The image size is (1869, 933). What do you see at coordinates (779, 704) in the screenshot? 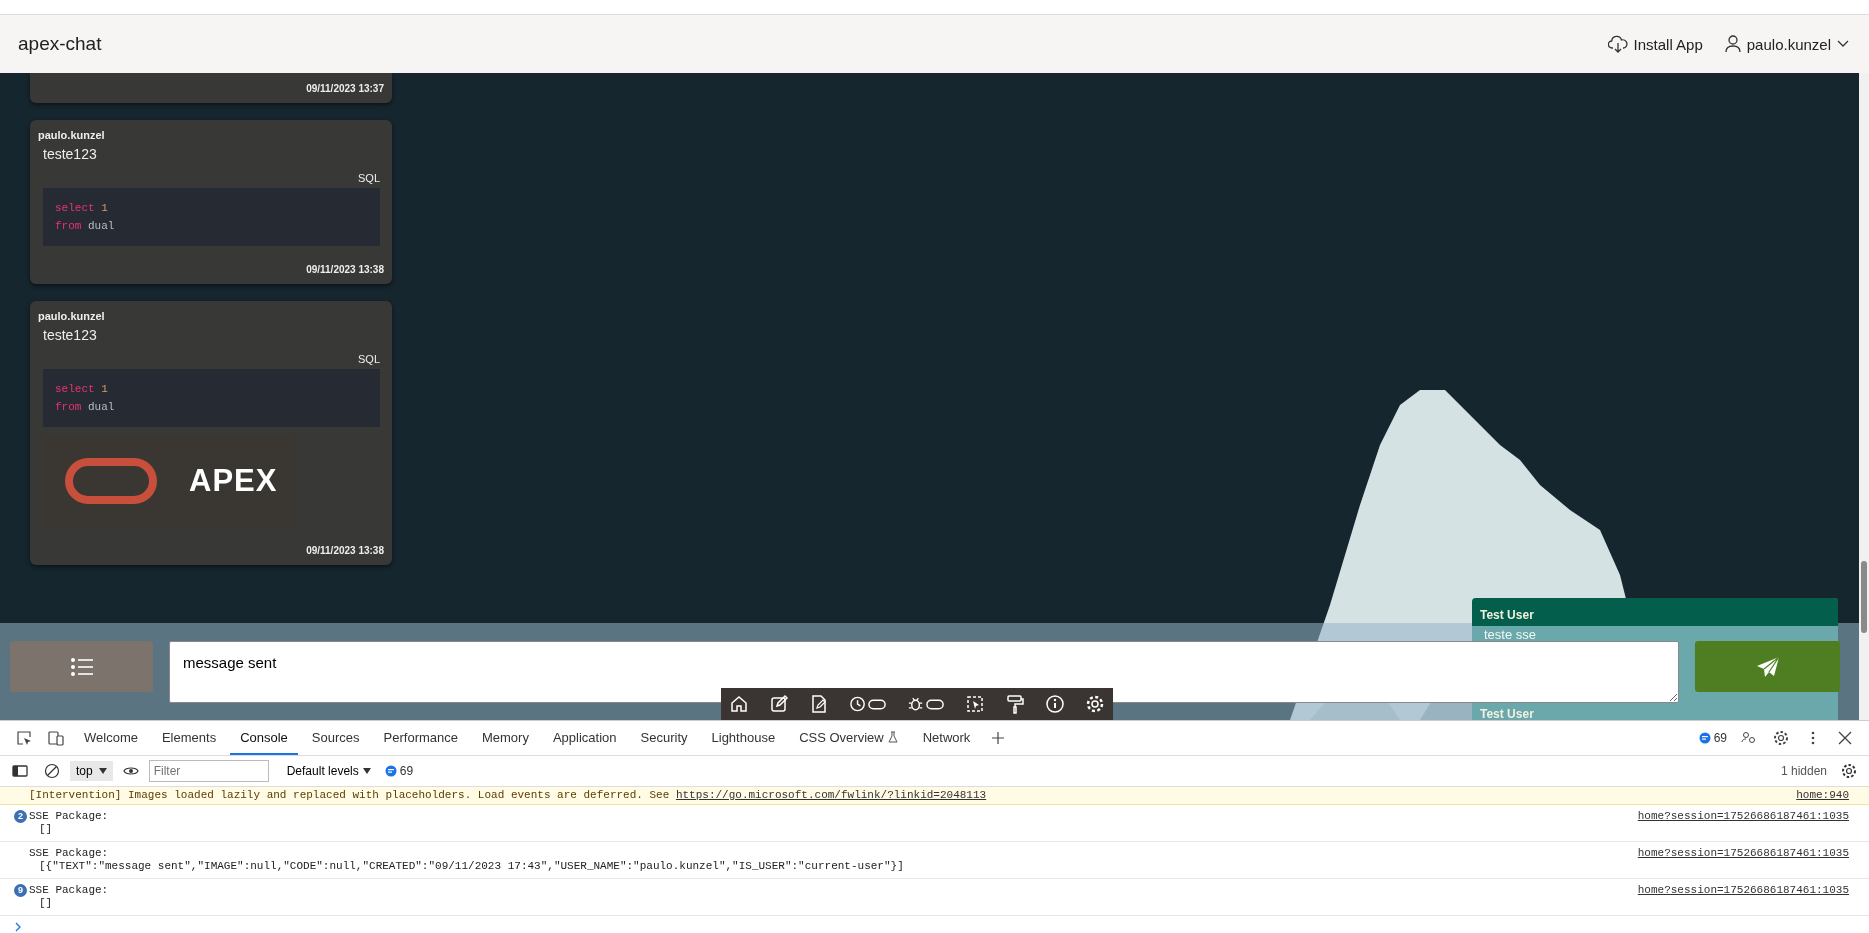
I see `edit-icon` at bounding box center [779, 704].